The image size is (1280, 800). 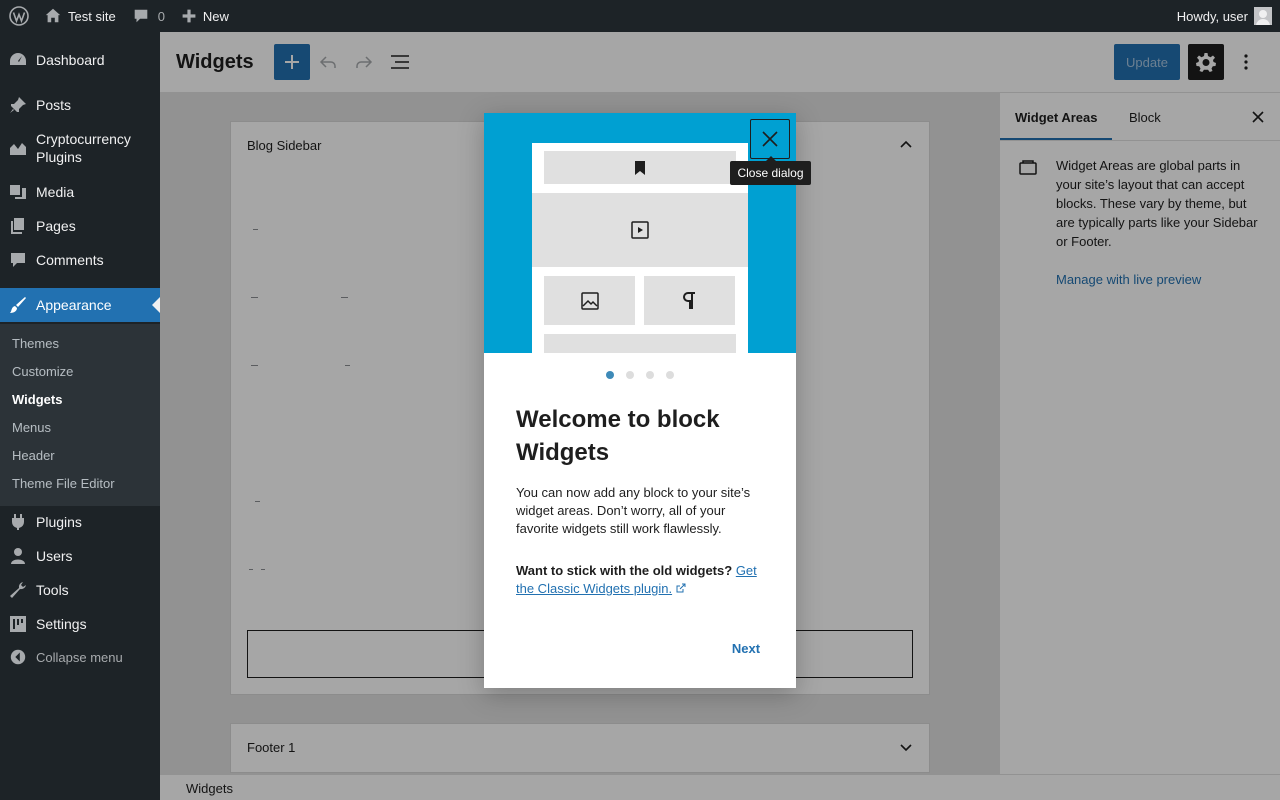 What do you see at coordinates (37, 399) in the screenshot?
I see `submenu-item-widgets: Widgets` at bounding box center [37, 399].